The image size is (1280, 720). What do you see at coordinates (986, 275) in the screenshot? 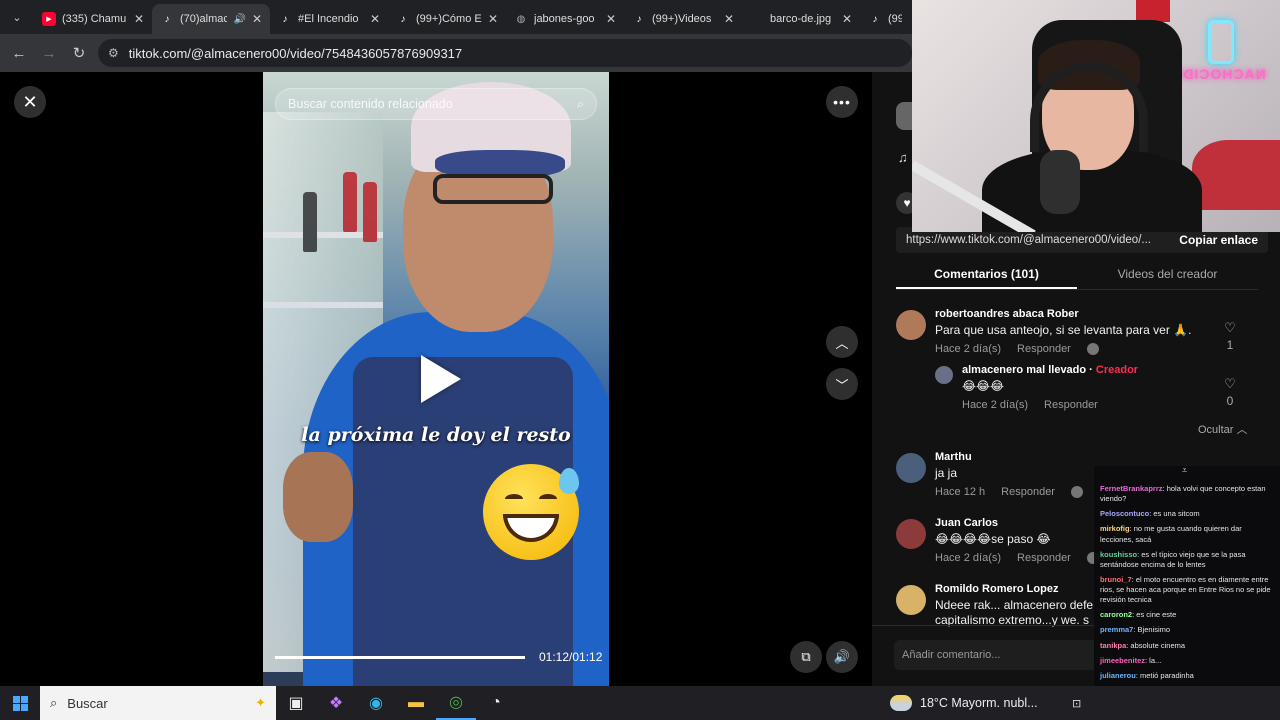
I see `tab-comments: Comentarios (101)` at bounding box center [986, 275].